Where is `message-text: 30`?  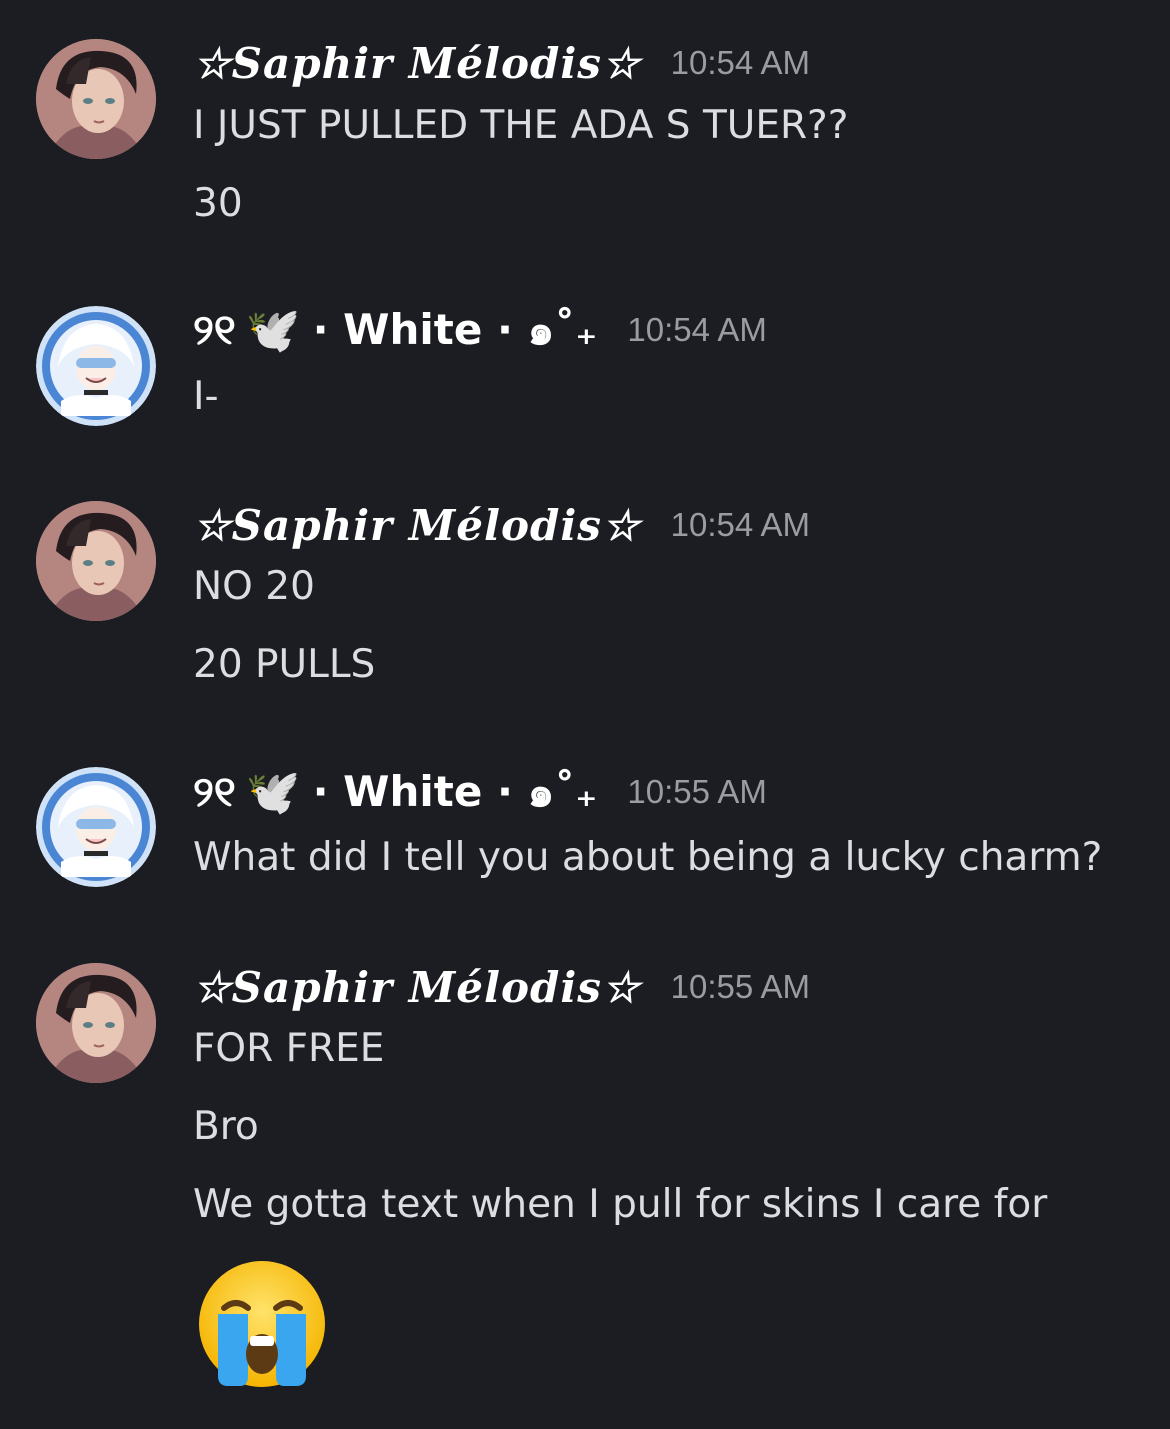 message-text: 30 is located at coordinates (218, 203).